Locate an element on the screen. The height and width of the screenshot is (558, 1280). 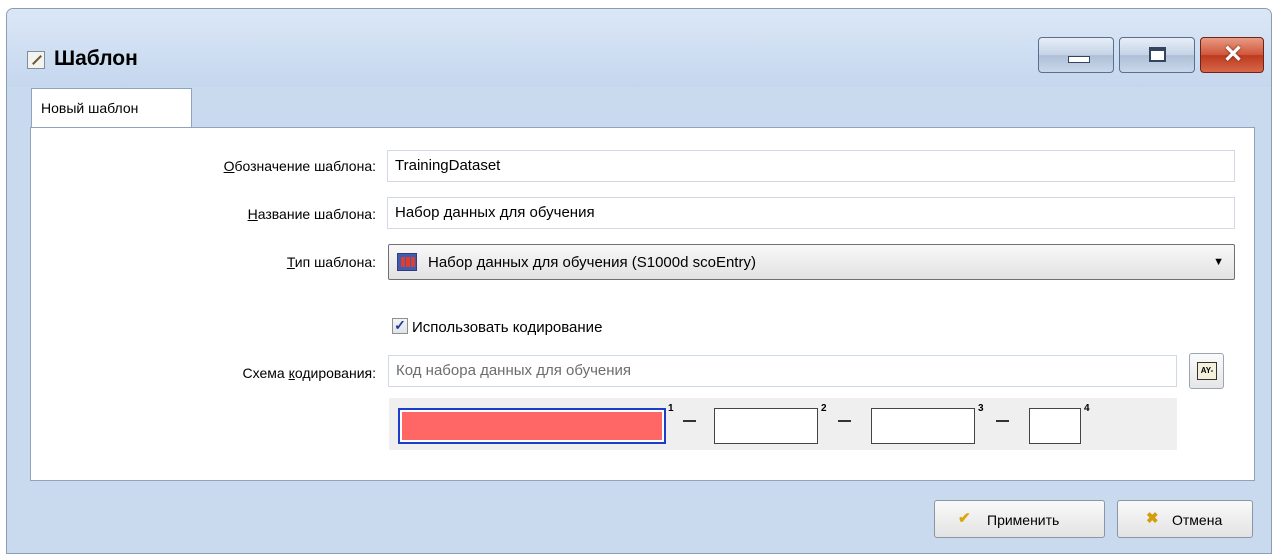
cancel-button: ✖ Отмена is located at coordinates (1185, 519).